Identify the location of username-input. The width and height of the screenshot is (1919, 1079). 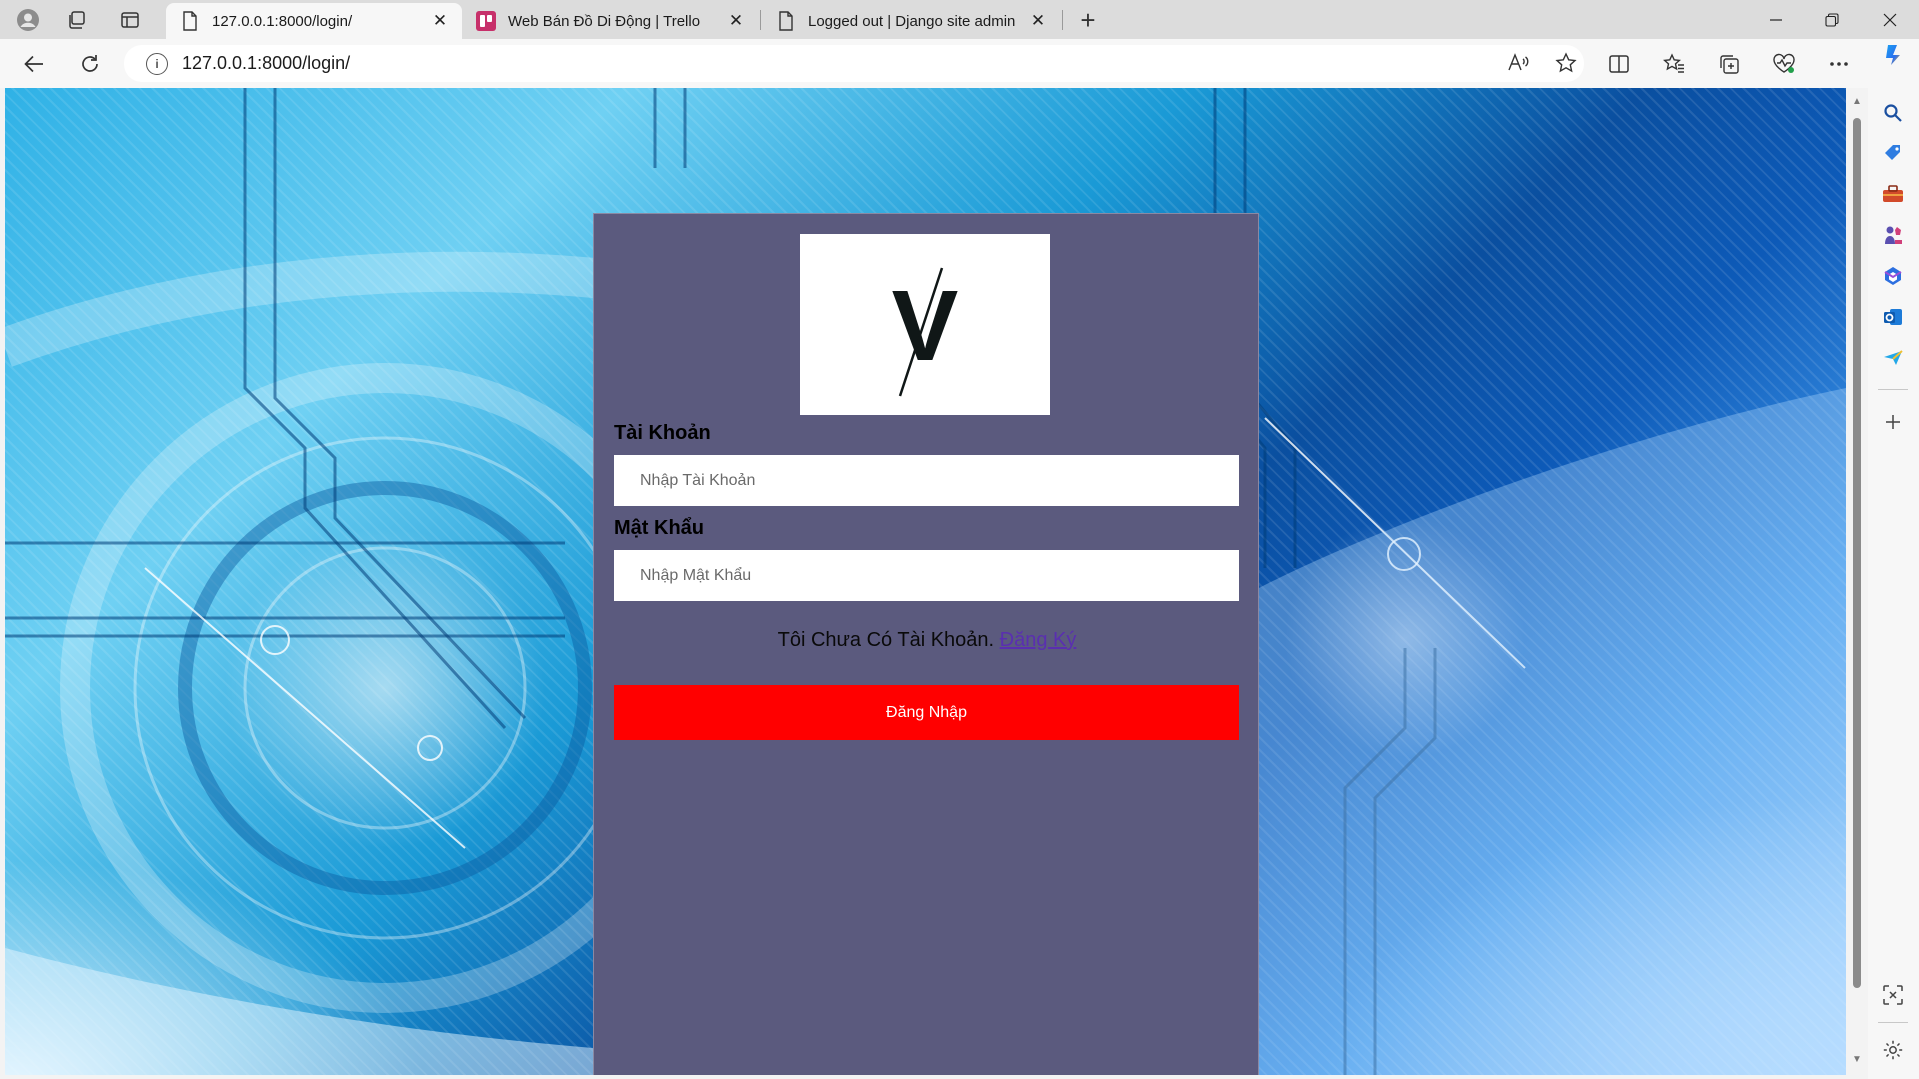
(926, 480).